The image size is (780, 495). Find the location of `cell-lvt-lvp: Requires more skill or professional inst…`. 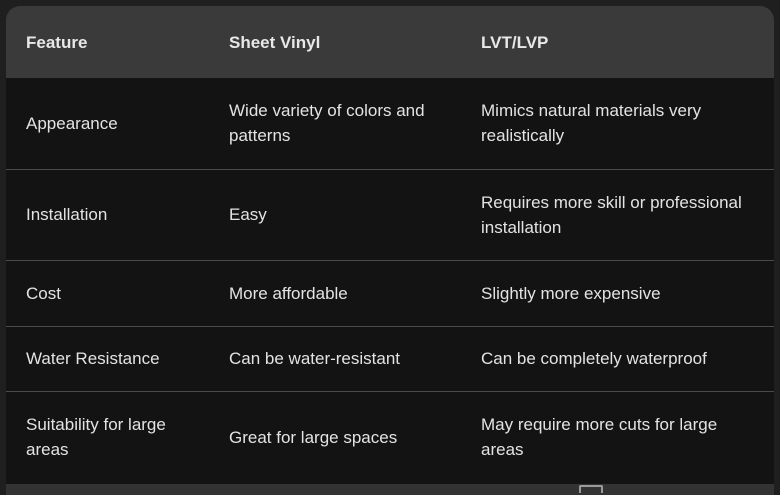

cell-lvt-lvp: Requires more skill or professional inst… is located at coordinates (617, 214).